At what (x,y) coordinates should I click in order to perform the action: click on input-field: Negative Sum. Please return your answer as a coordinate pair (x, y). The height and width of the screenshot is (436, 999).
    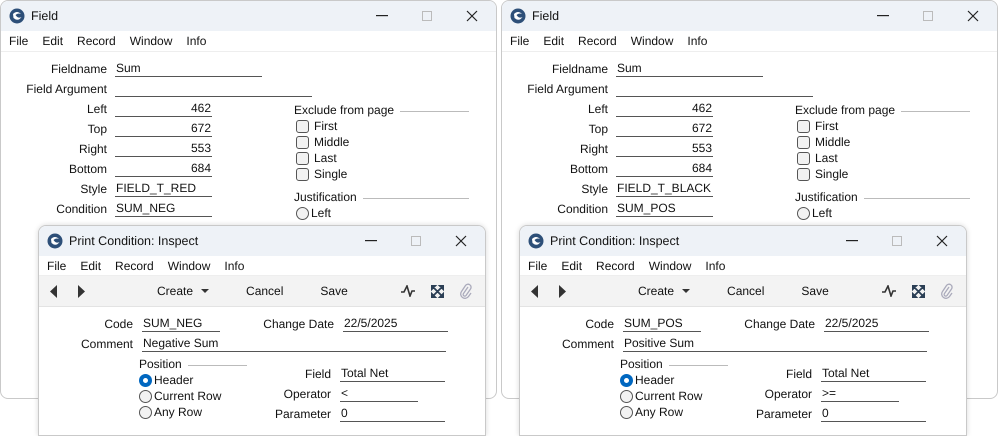
    Looking at the image, I should click on (294, 344).